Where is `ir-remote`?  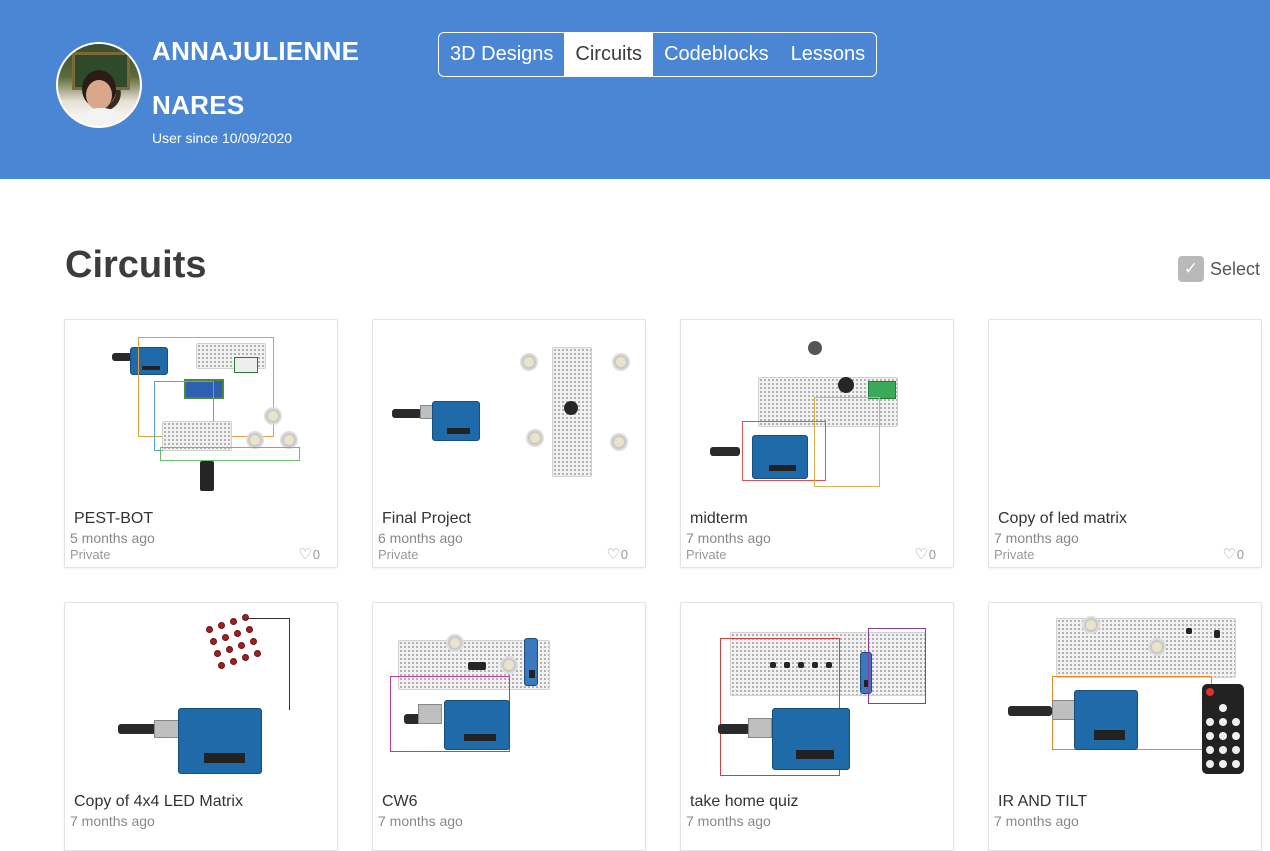 ir-remote is located at coordinates (1223, 729).